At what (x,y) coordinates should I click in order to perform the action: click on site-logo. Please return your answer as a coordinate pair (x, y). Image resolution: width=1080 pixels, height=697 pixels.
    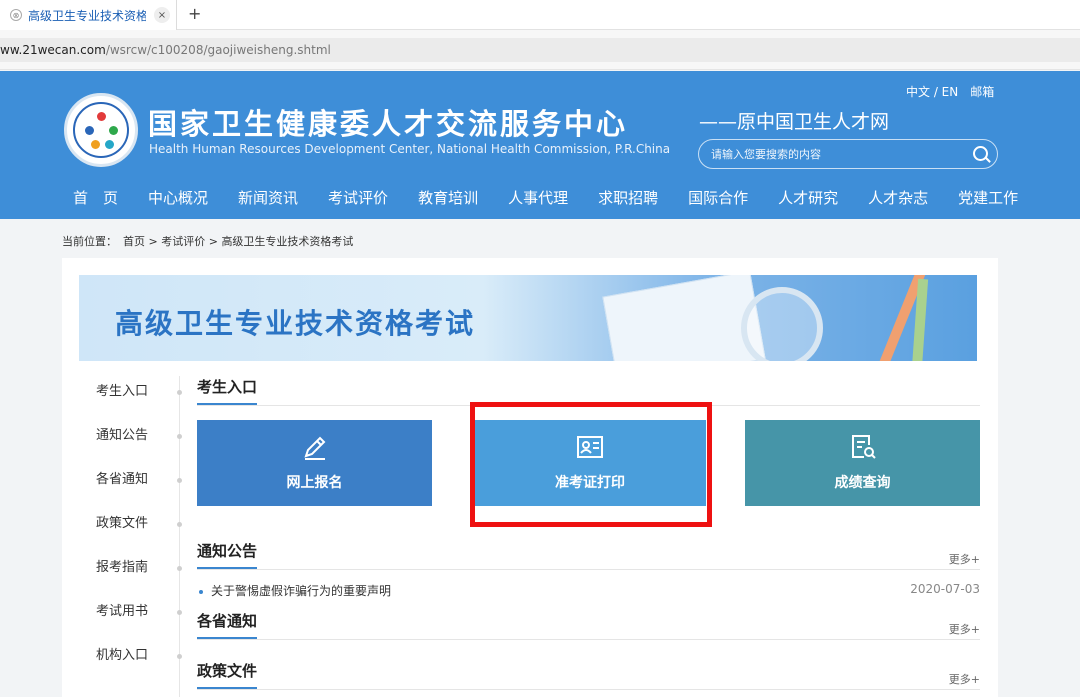
    Looking at the image, I should click on (101, 130).